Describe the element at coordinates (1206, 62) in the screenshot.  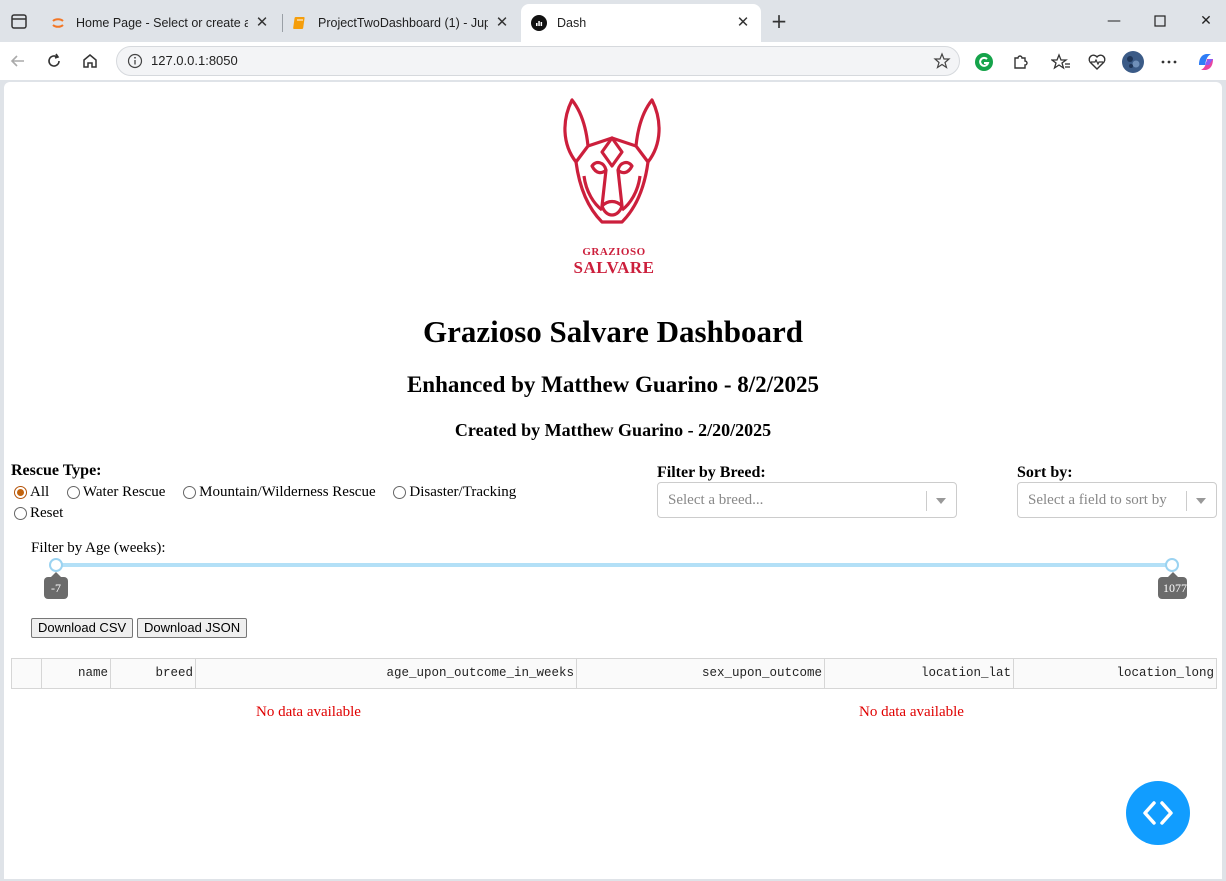
I see `copilot-icon` at that location.